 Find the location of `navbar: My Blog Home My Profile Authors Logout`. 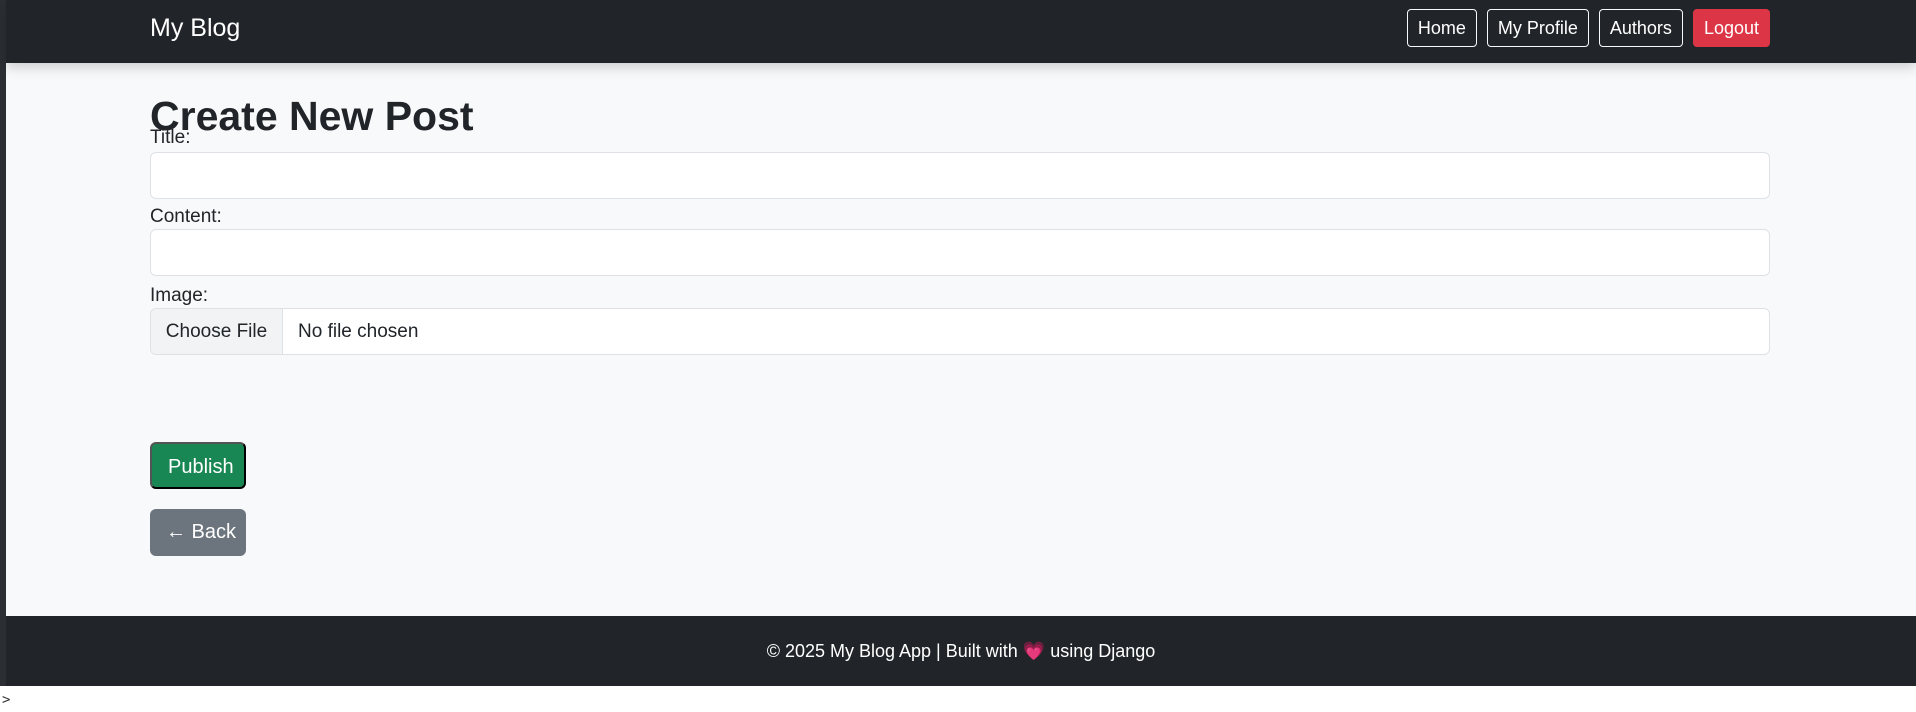

navbar: My Blog Home My Profile Authors Logout is located at coordinates (961, 31).